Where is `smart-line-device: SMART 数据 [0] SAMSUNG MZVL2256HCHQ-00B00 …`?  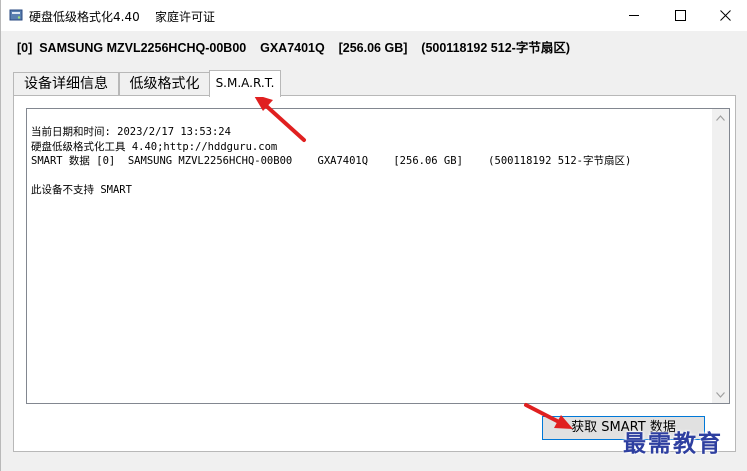
smart-line-device: SMART 数据 [0] SAMSUNG MZVL2256HCHQ-00B00 … is located at coordinates (331, 161).